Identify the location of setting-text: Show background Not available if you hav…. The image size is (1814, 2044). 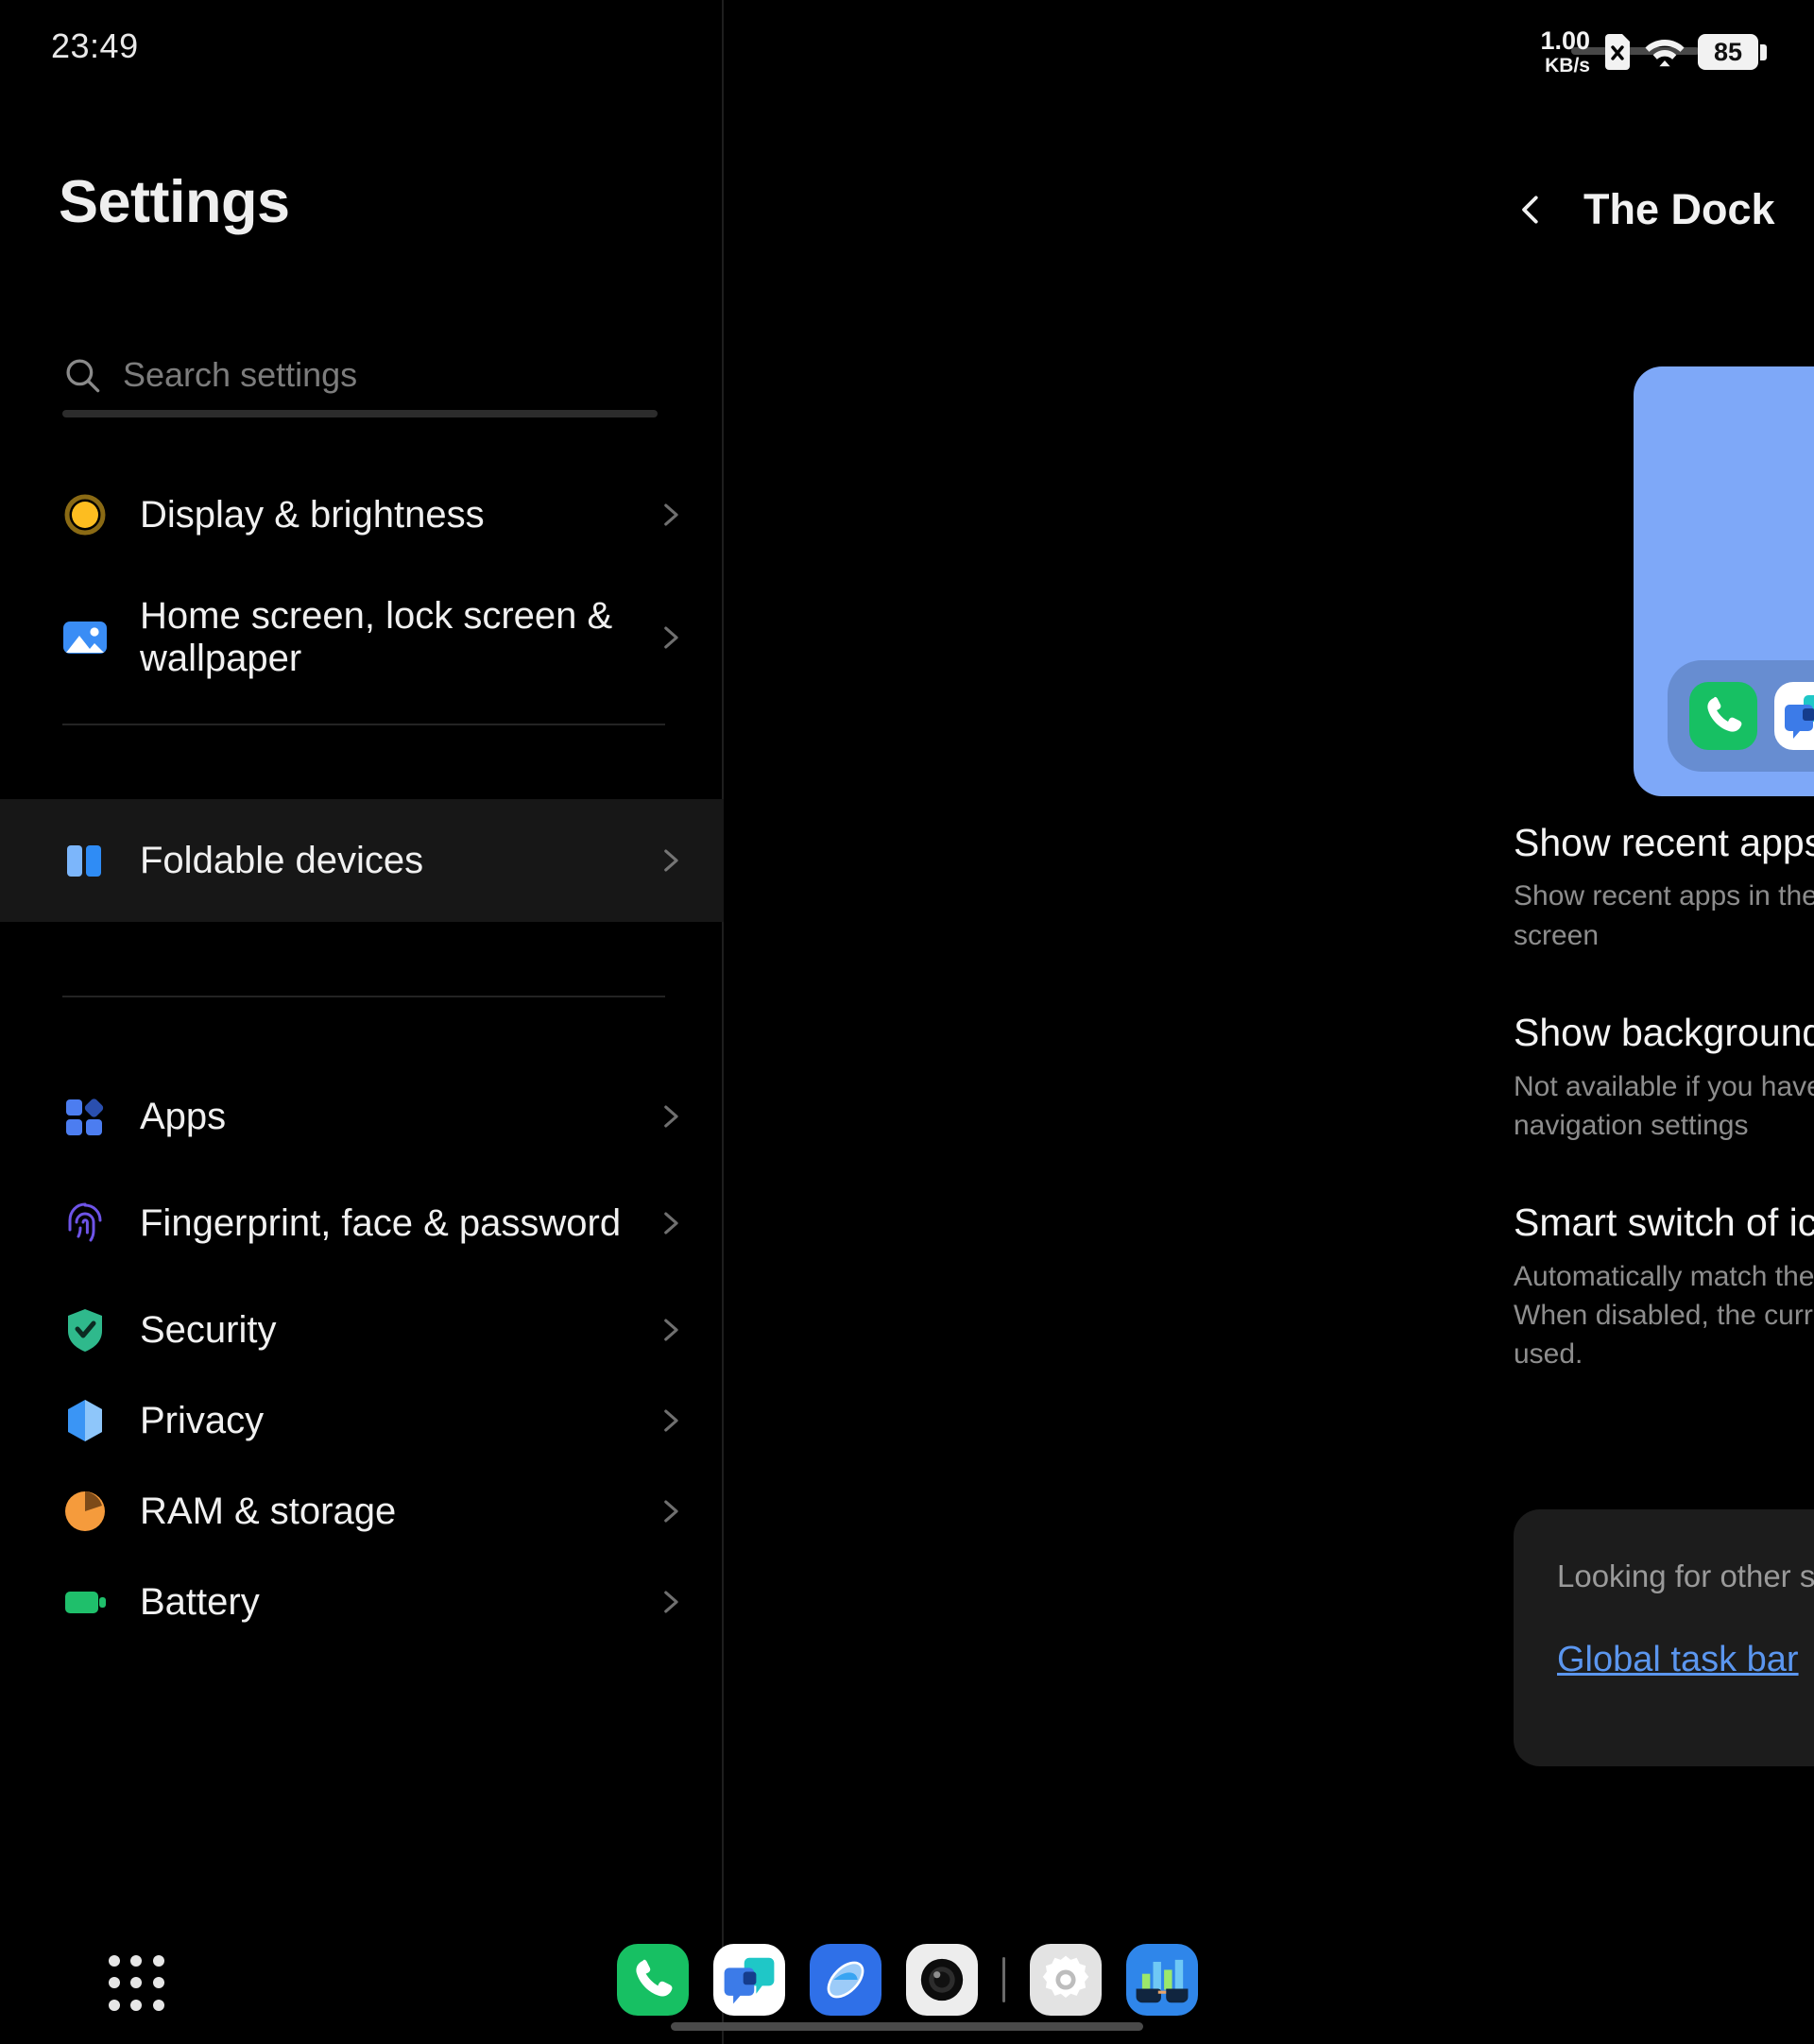
(1664, 1077).